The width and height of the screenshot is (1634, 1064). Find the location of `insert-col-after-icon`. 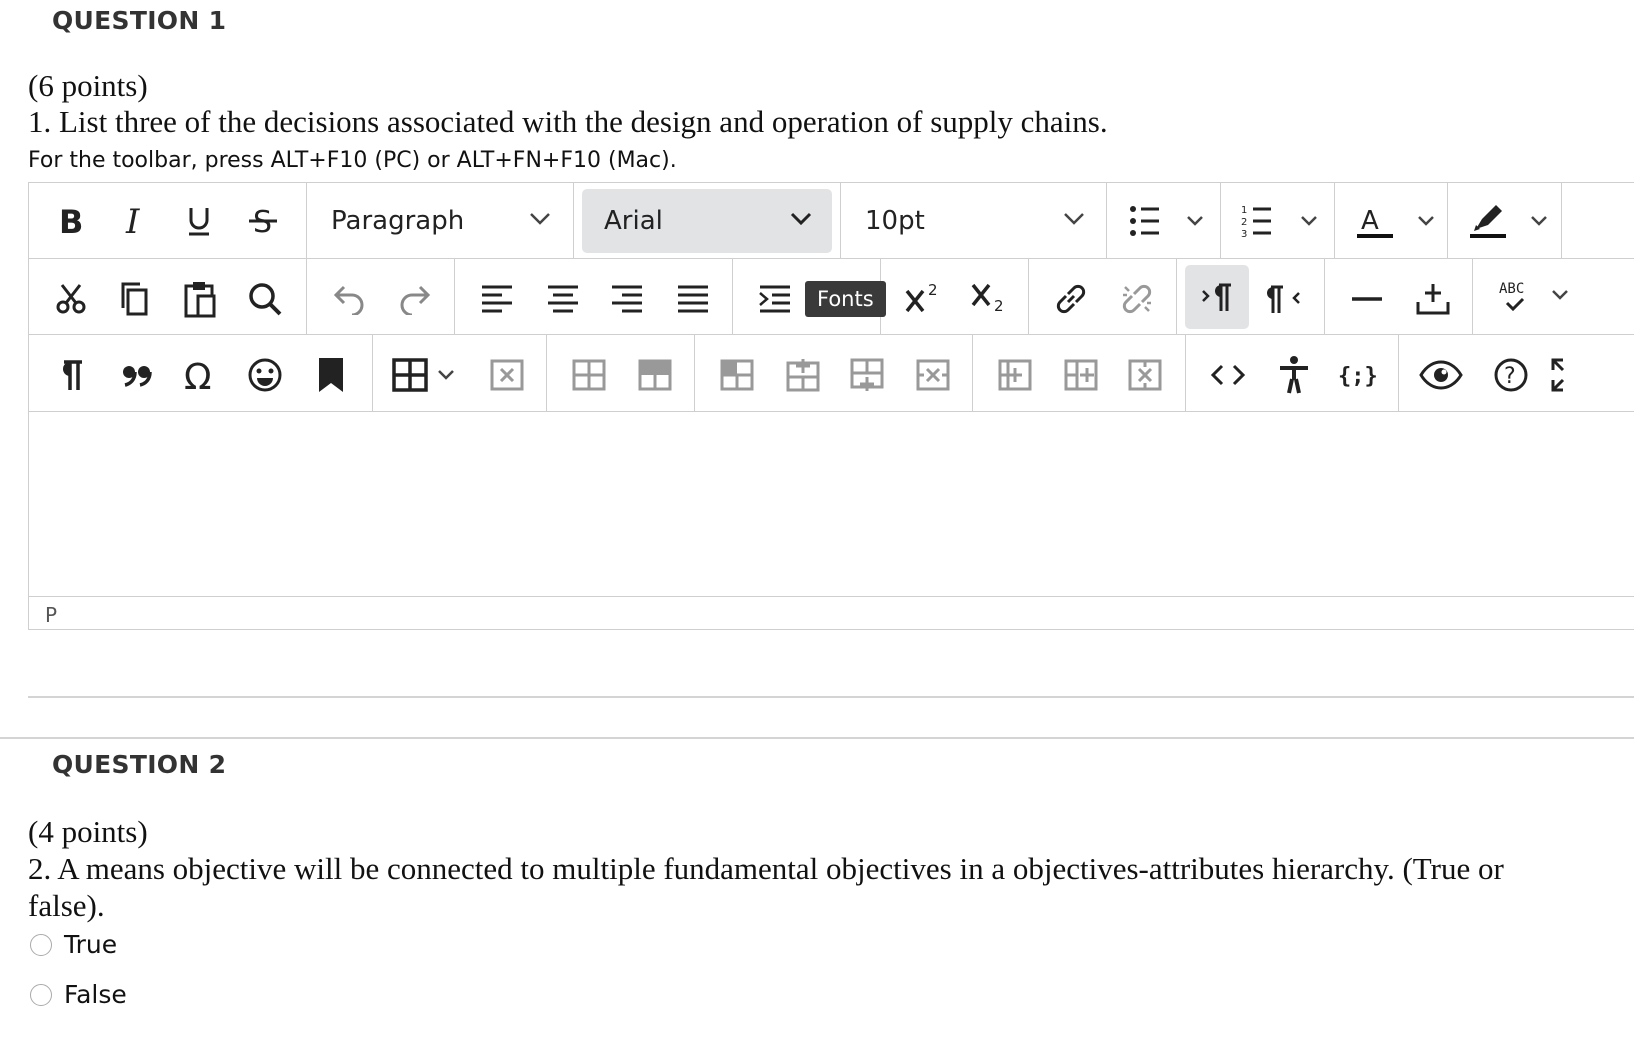

insert-col-after-icon is located at coordinates (1081, 375).